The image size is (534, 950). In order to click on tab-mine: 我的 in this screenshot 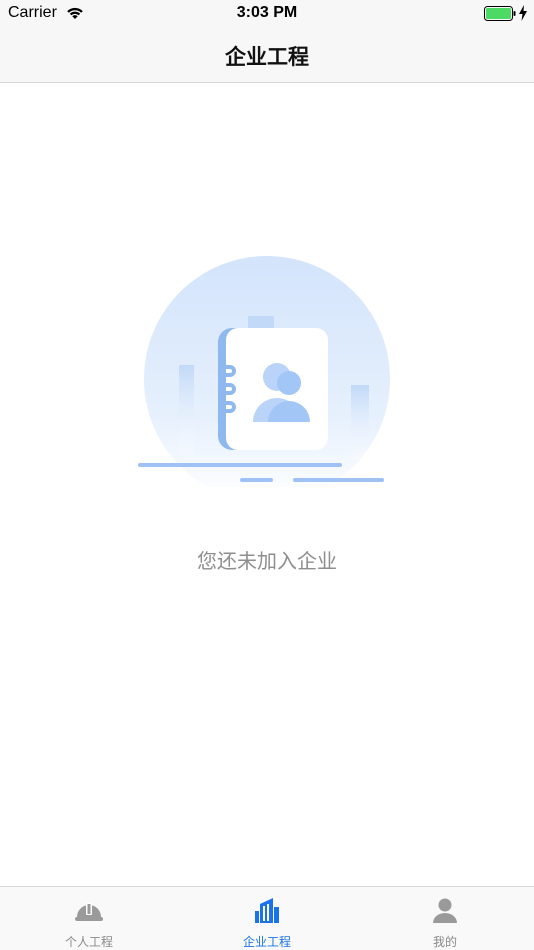, I will do `click(445, 918)`.